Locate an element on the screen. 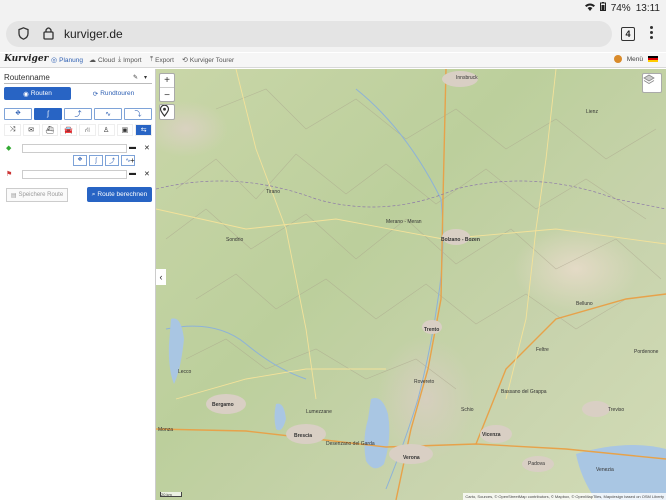 Image resolution: width=666 pixels, height=500 pixels. lock-icon is located at coordinates (48, 35).